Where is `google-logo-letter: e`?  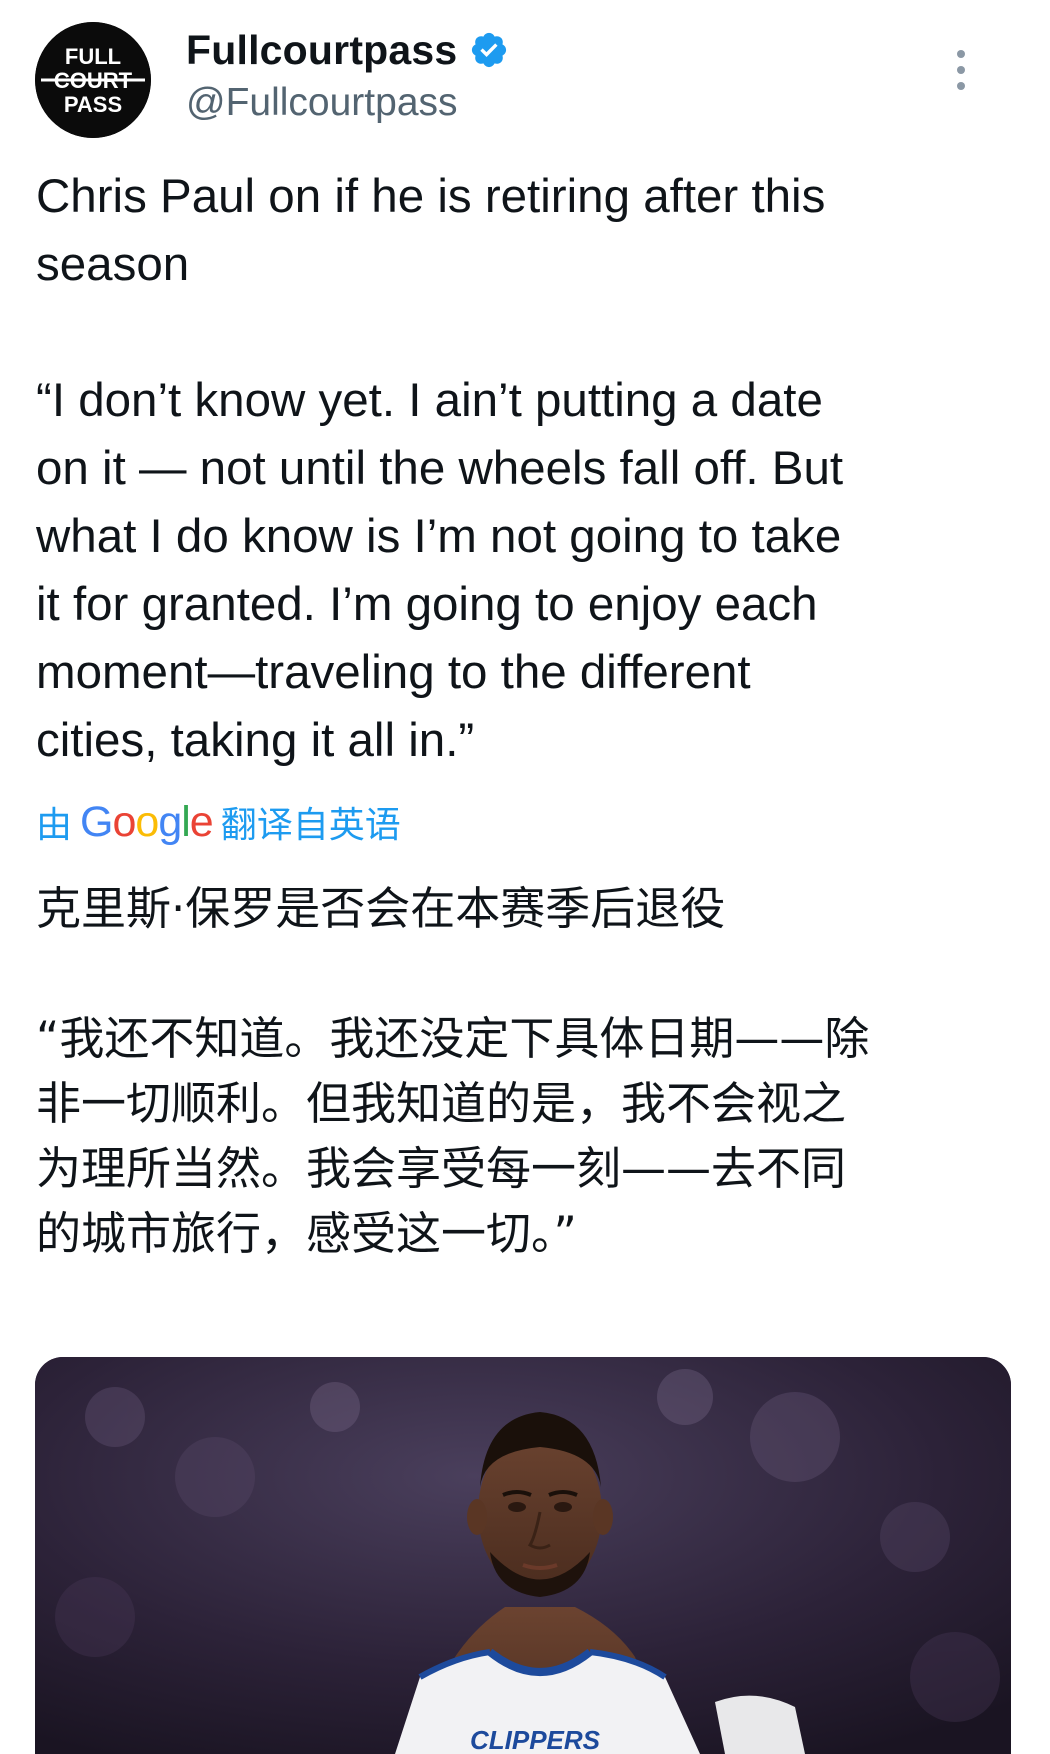
google-logo-letter: e is located at coordinates (201, 822).